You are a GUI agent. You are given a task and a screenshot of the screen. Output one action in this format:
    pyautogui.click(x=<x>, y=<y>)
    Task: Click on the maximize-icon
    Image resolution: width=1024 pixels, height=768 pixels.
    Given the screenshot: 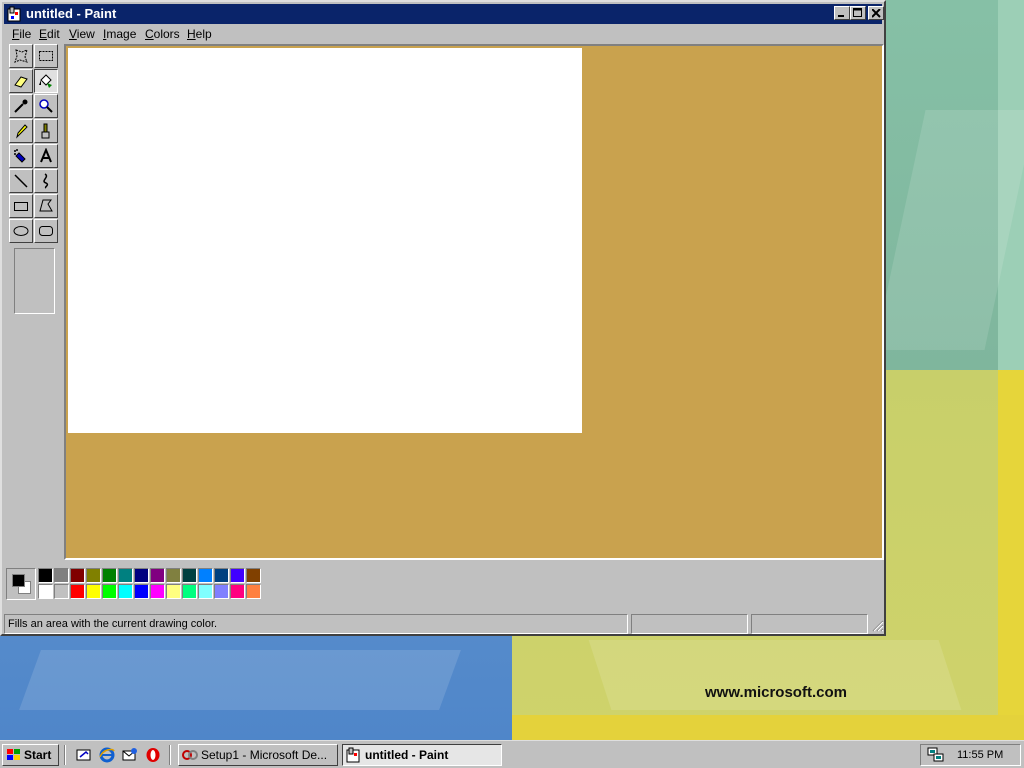 What is the action you would take?
    pyautogui.click(x=857, y=12)
    